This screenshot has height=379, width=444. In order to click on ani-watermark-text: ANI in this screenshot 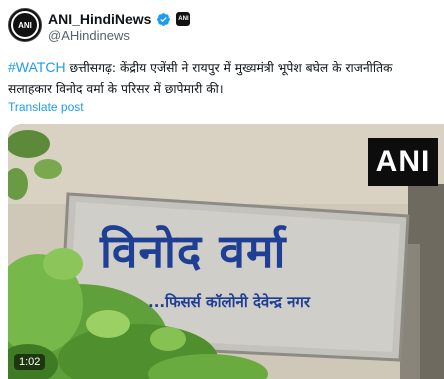, I will do `click(403, 161)`.